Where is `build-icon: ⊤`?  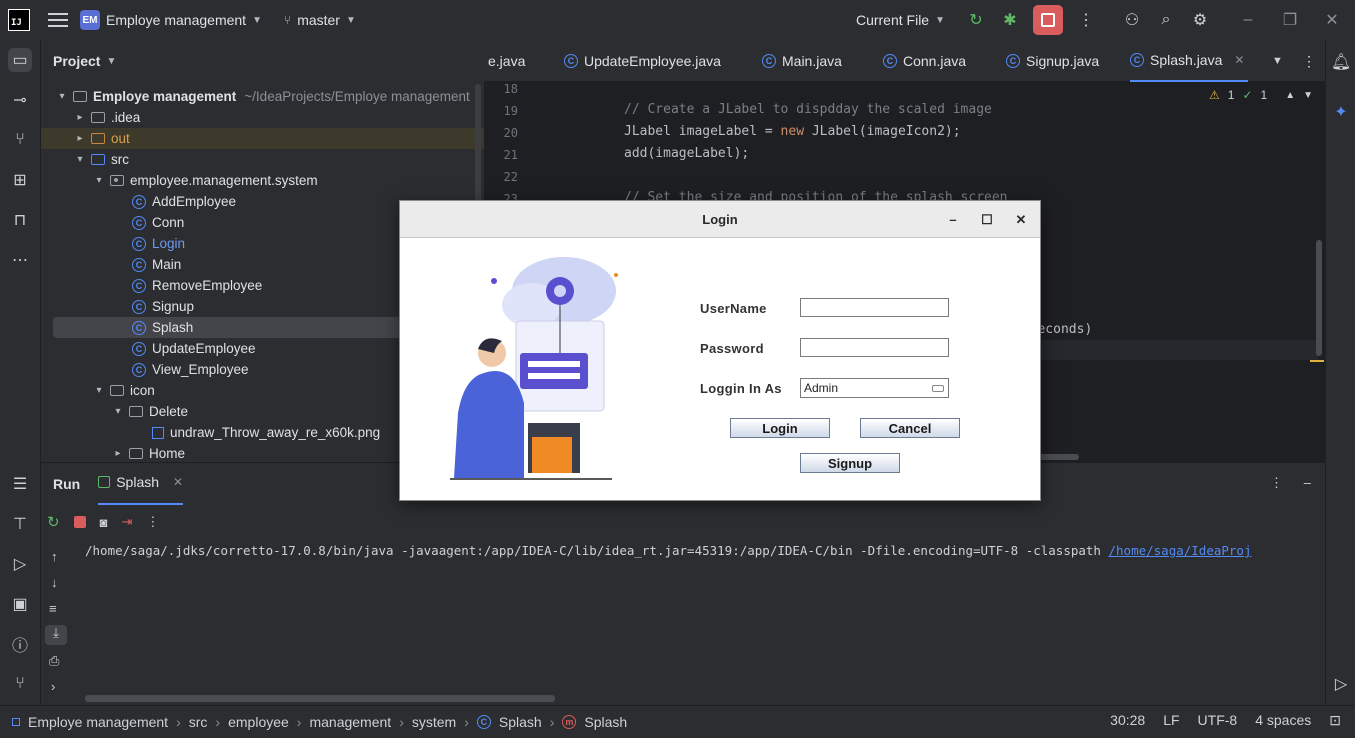
build-icon: ⊤ is located at coordinates (20, 524).